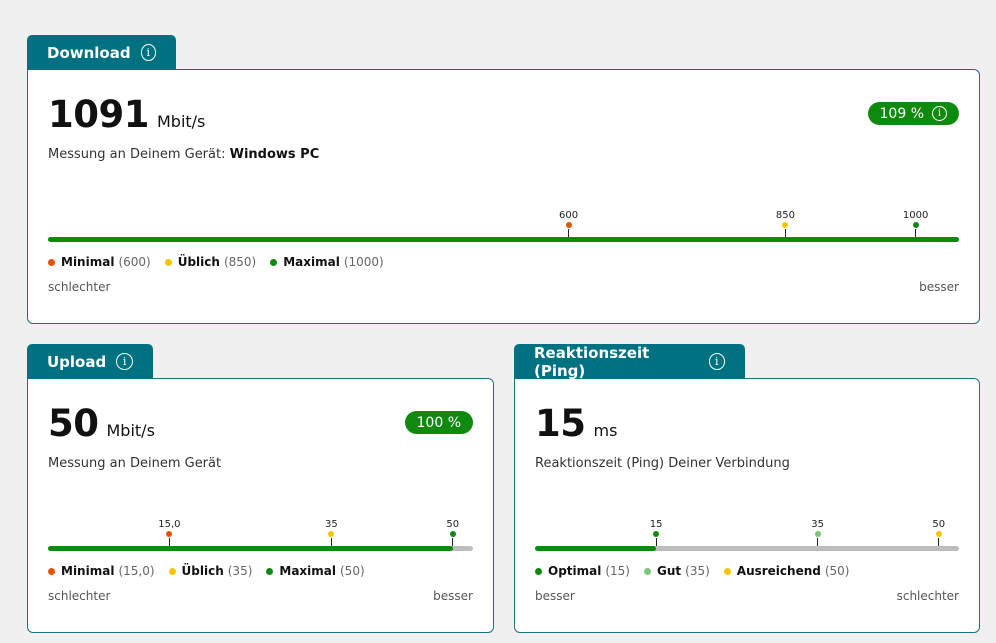 The width and height of the screenshot is (996, 643). What do you see at coordinates (596, 548) in the screenshot?
I see `ping-bar-fill` at bounding box center [596, 548].